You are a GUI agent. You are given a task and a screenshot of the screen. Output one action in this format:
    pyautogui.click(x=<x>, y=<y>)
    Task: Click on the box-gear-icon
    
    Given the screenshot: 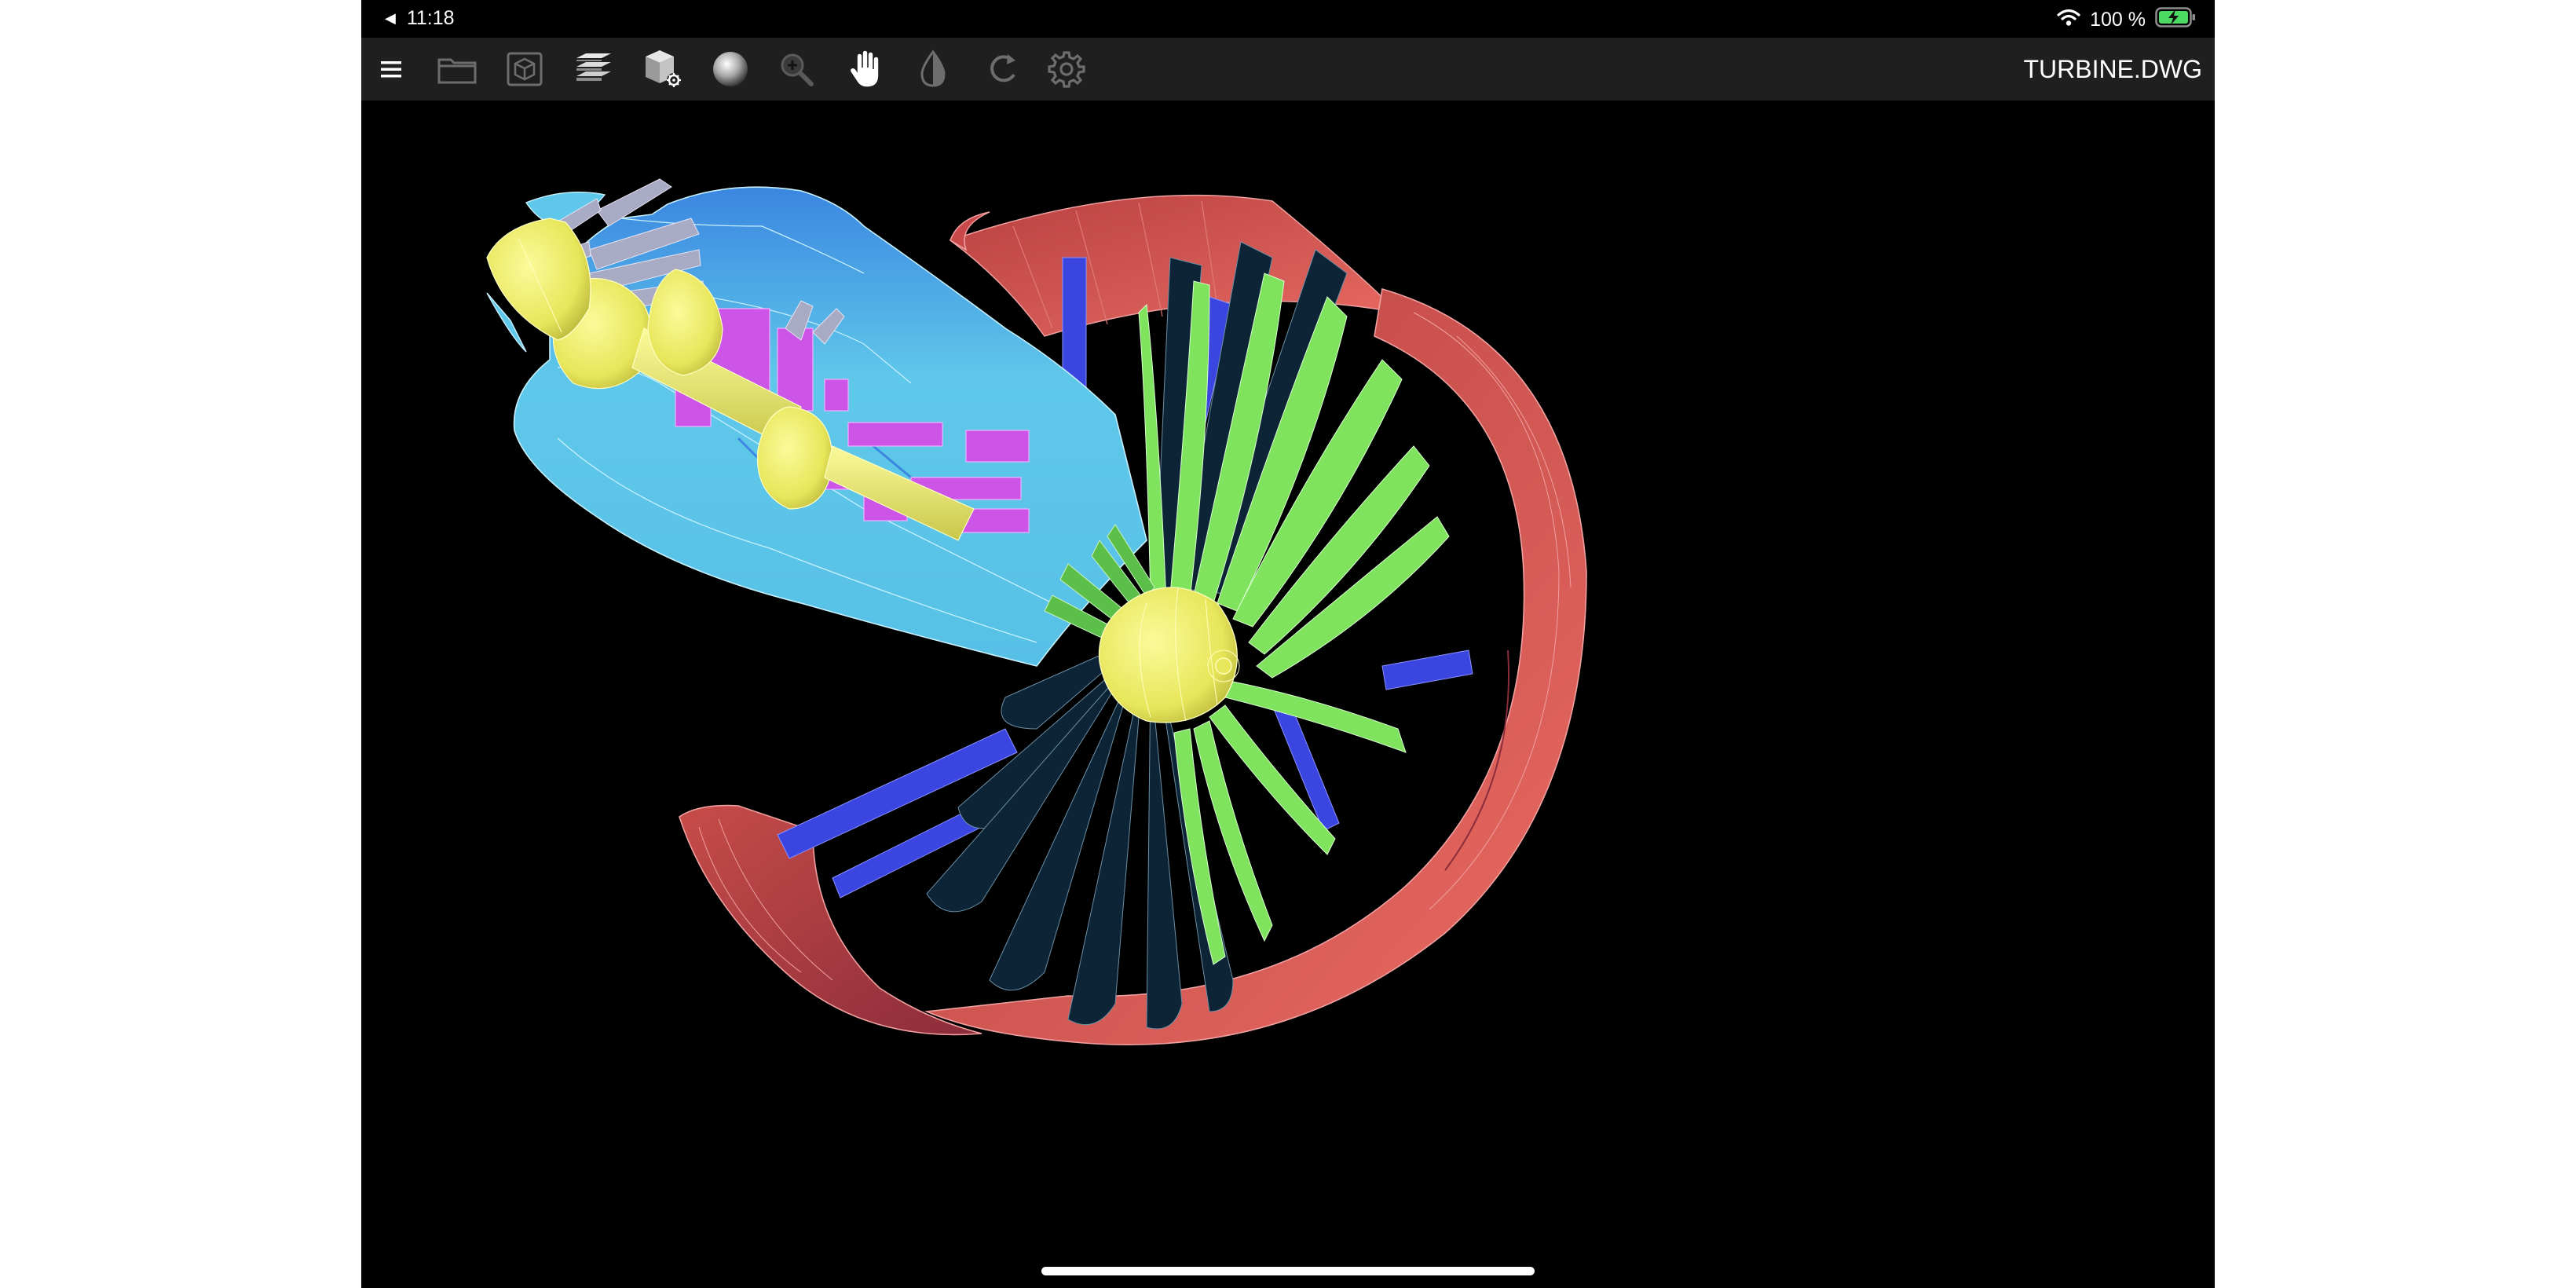 What is the action you would take?
    pyautogui.click(x=664, y=69)
    